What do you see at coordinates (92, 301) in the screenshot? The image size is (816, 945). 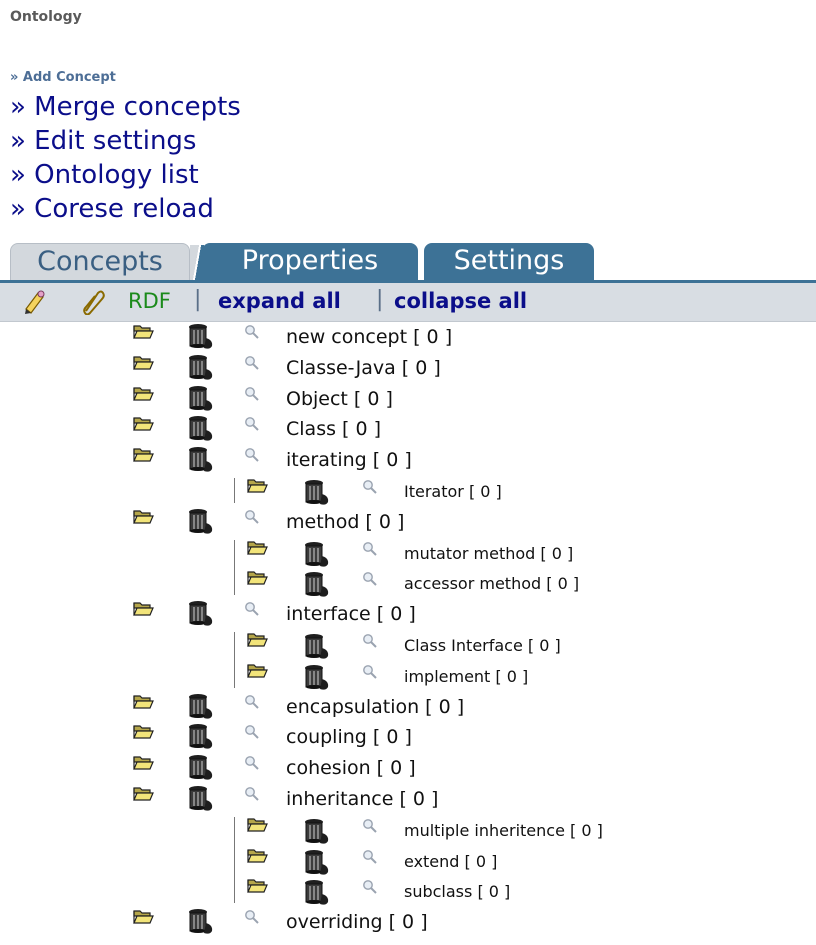 I see `clip-icon` at bounding box center [92, 301].